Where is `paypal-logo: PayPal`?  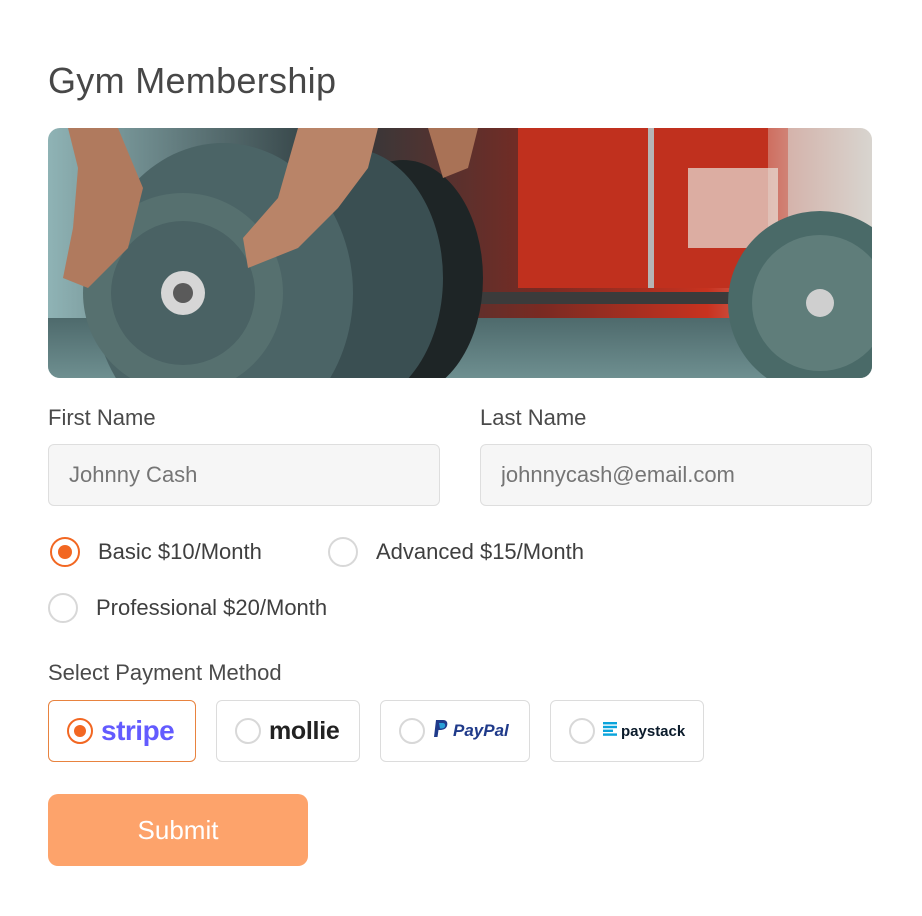
paypal-logo: PayPal is located at coordinates (481, 730).